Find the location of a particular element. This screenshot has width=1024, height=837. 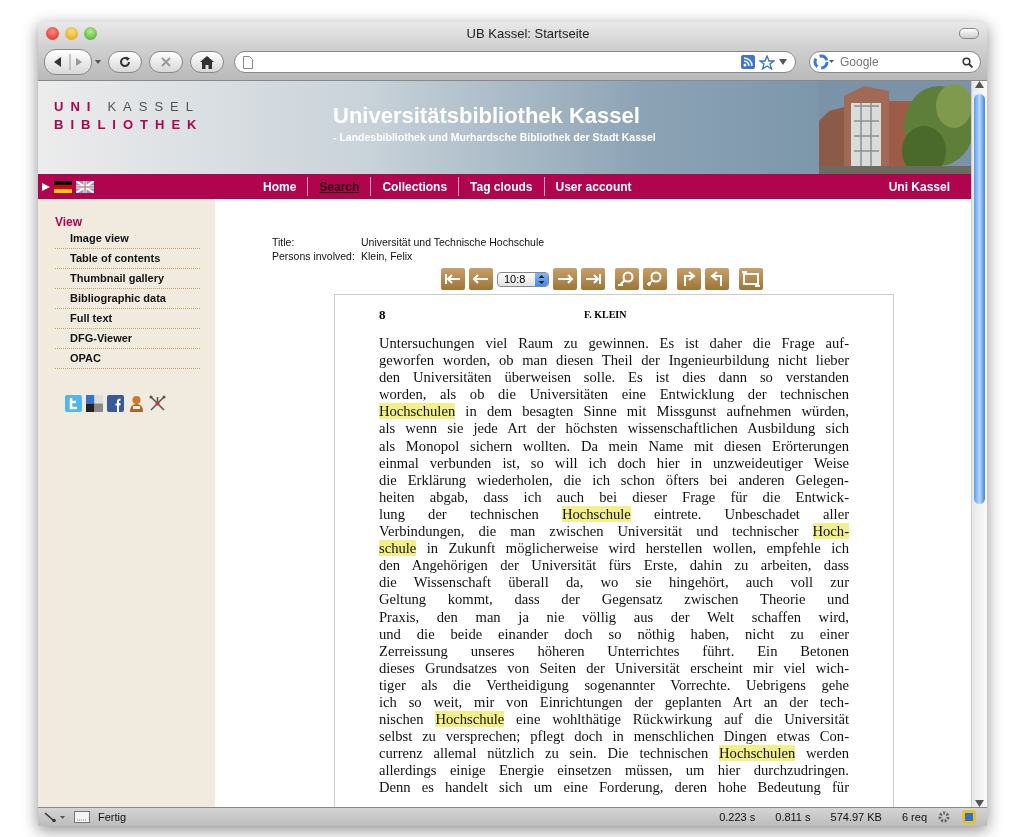

german-flag-icon is located at coordinates (63, 186).